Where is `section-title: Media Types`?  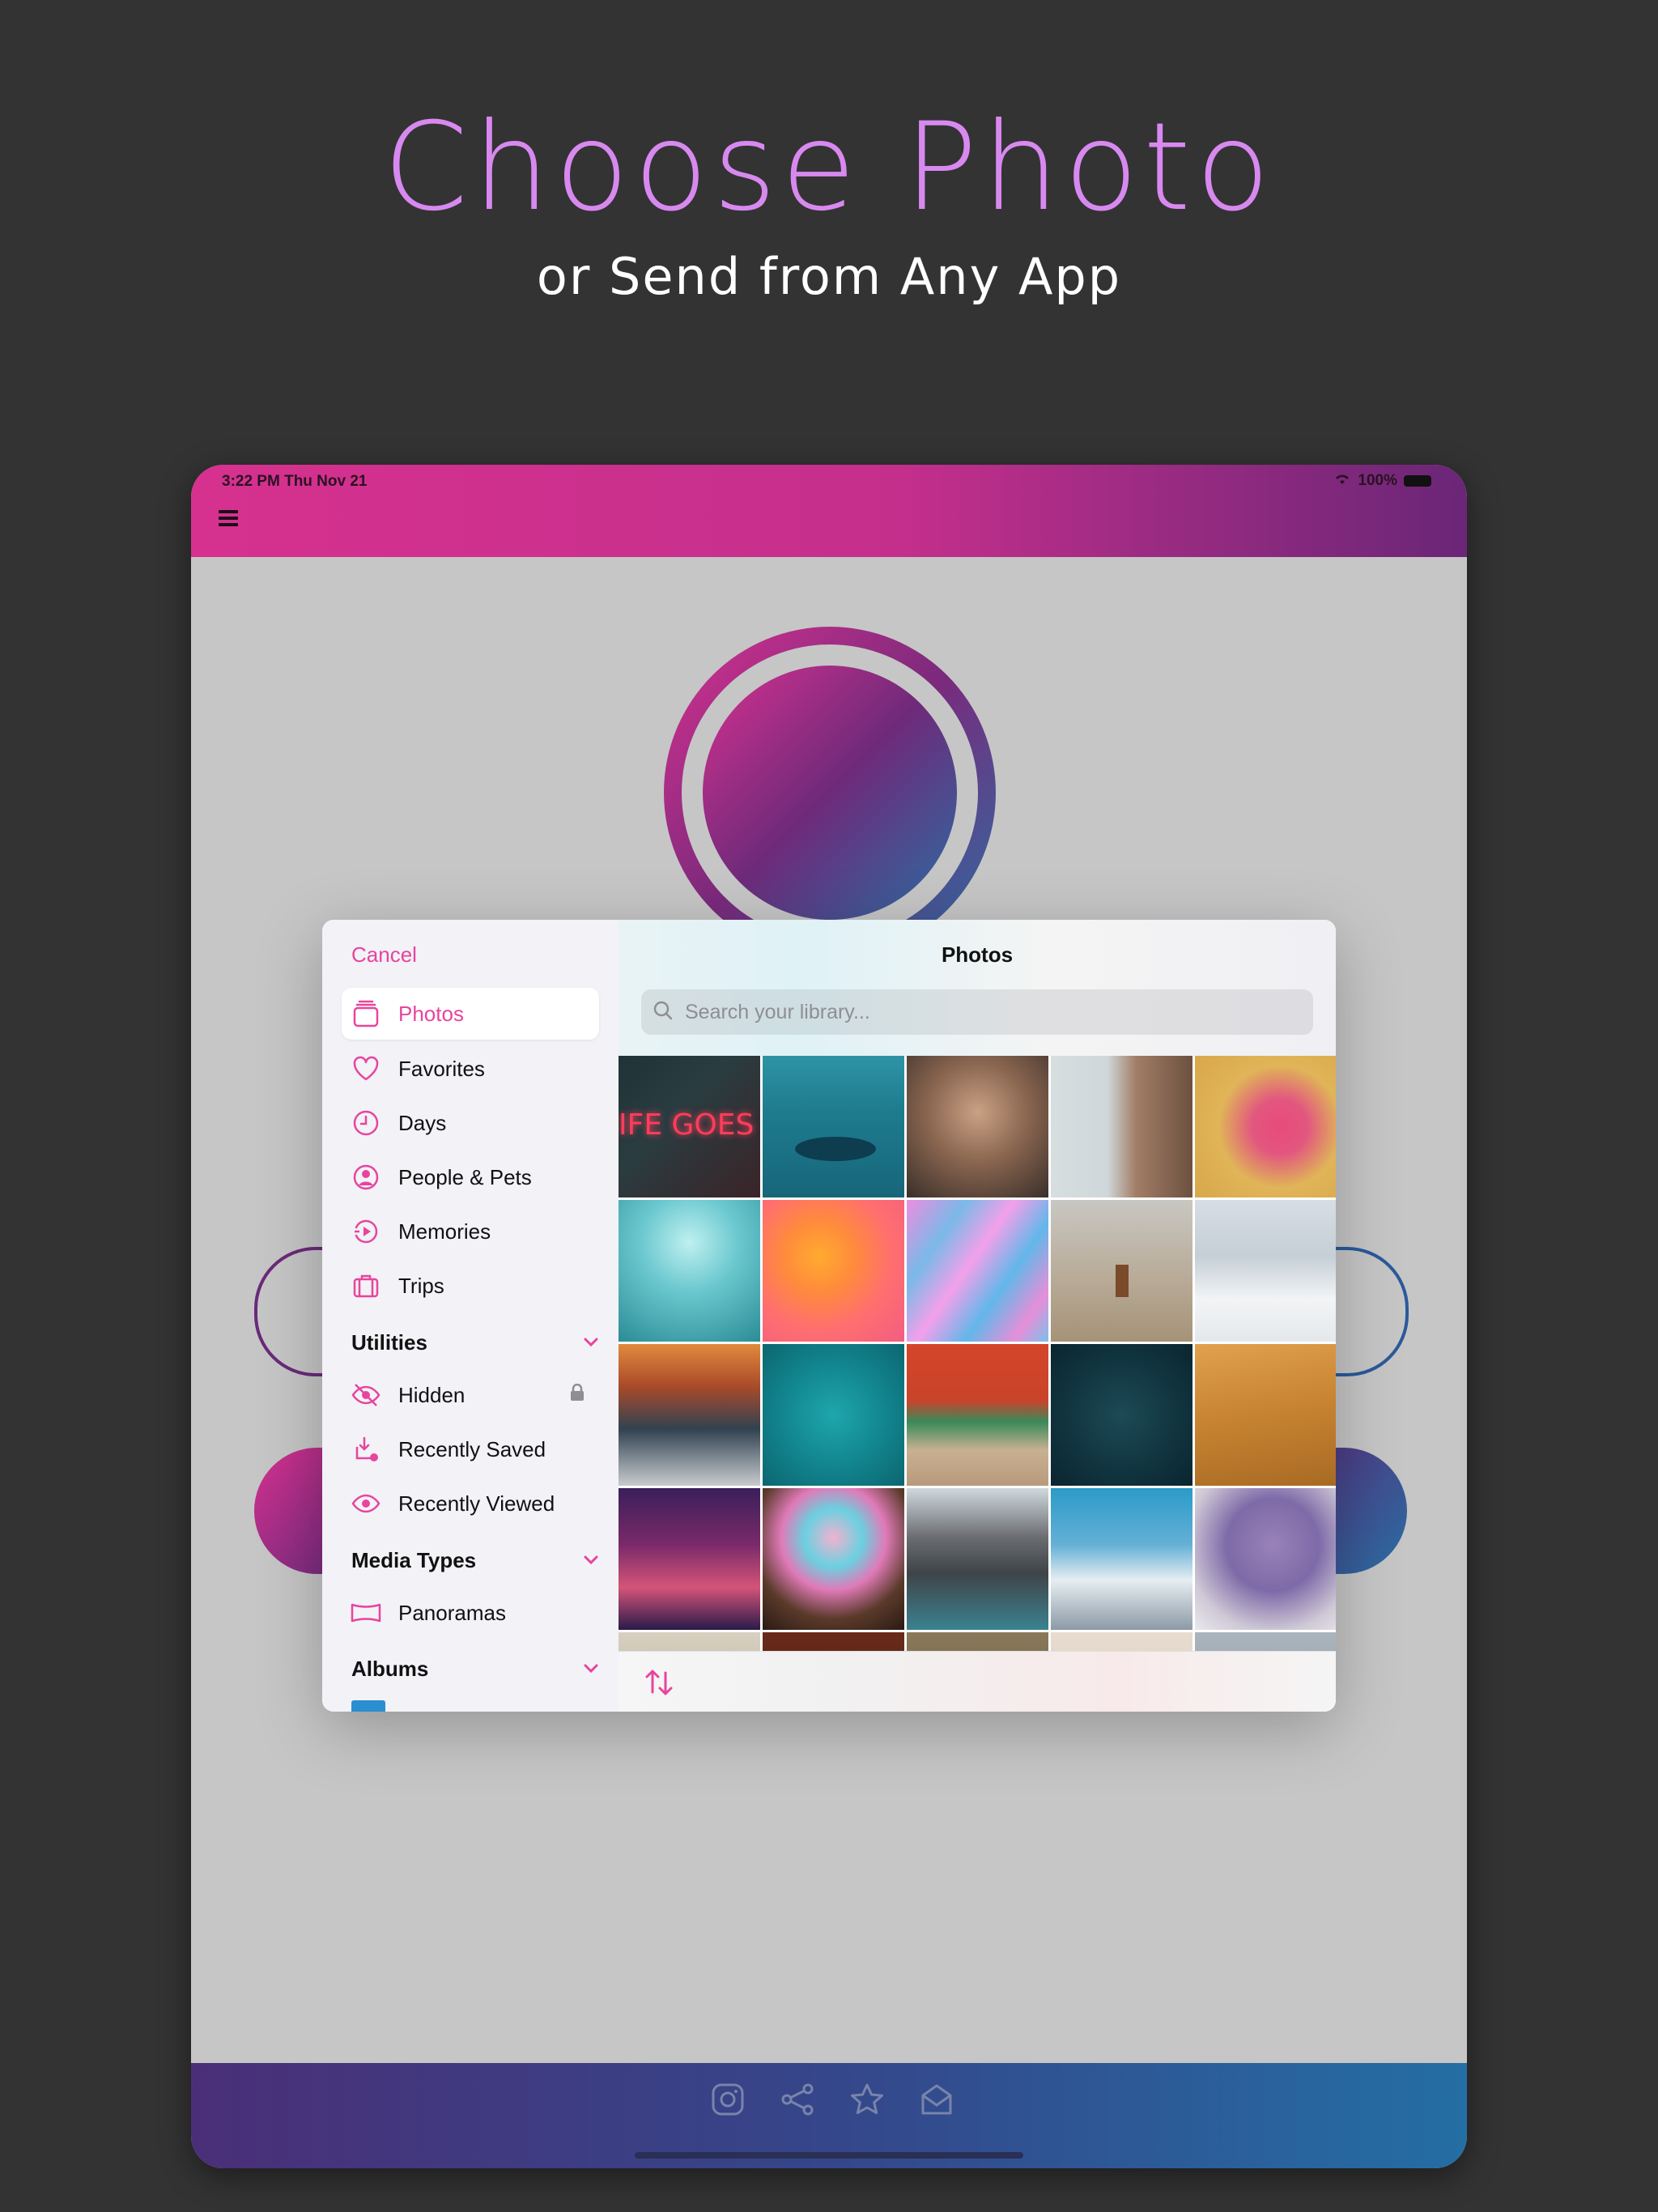
section-title: Media Types is located at coordinates (414, 1560).